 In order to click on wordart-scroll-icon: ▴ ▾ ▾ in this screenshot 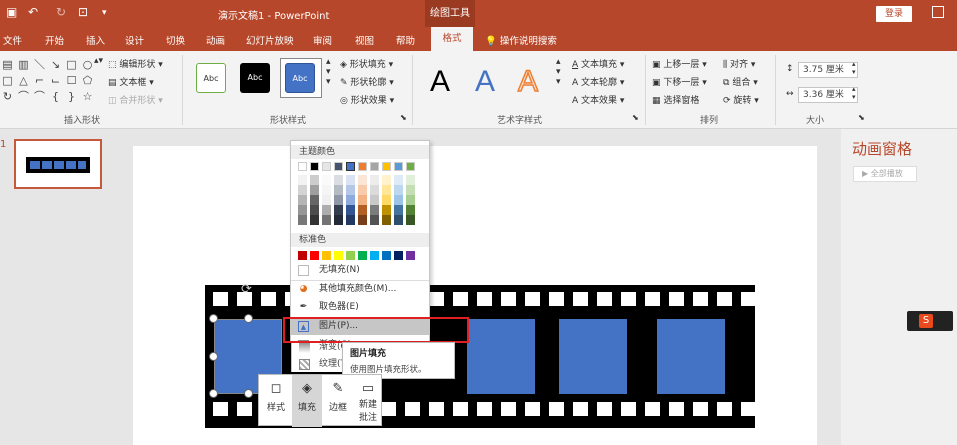, I will do `click(558, 72)`.